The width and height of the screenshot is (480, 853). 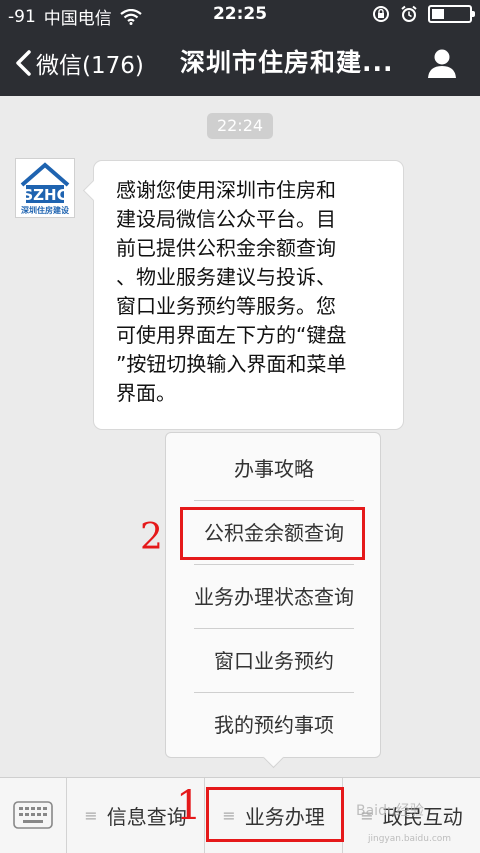 I want to click on annotation-step-1: 1, so click(x=189, y=806).